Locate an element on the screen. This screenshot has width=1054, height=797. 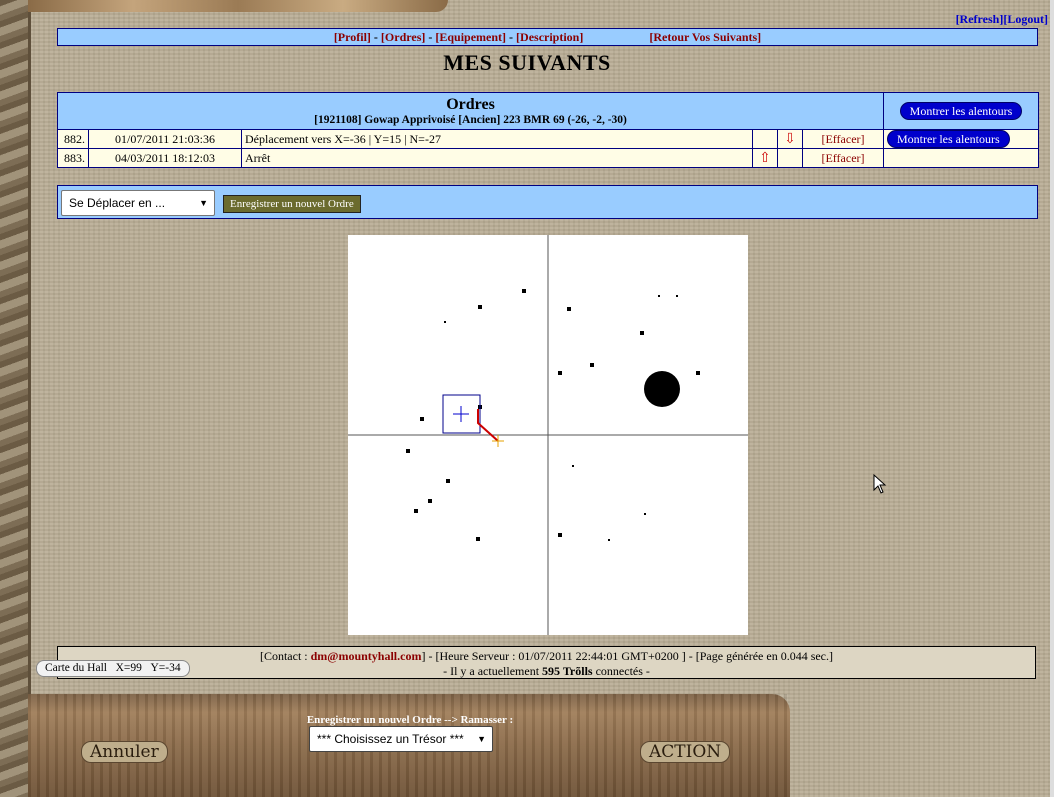
order-type-select: Se Déplacer en ... ▼ is located at coordinates (138, 203).